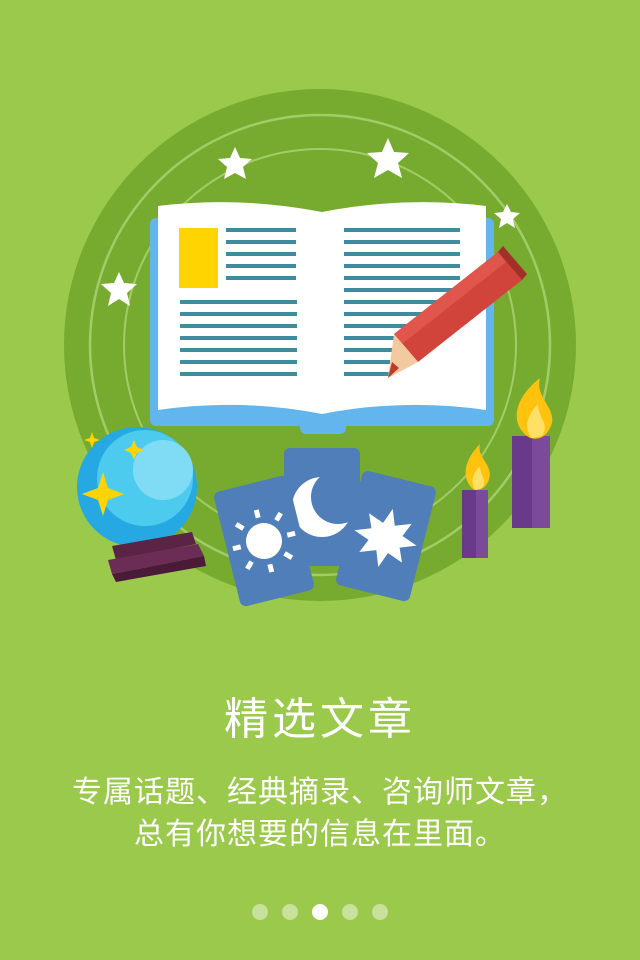  What do you see at coordinates (320, 814) in the screenshot?
I see `page-description: 专属话题、经典摘录、咨询师文章， 总有你想要的信息在里面。` at bounding box center [320, 814].